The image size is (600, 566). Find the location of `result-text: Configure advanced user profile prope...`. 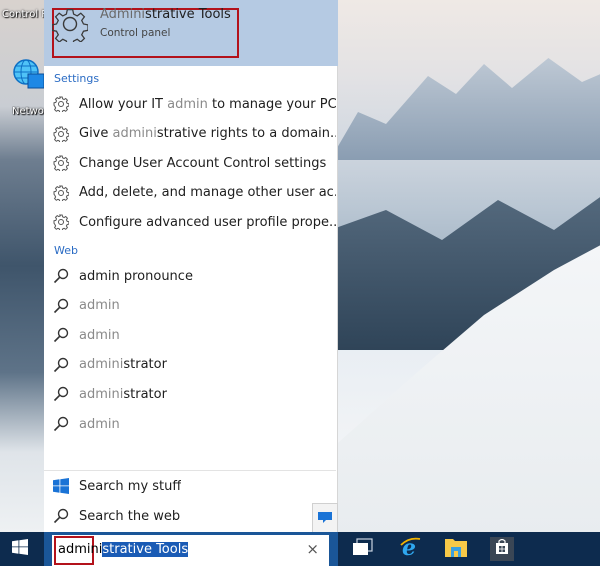

result-text: Configure advanced user profile prope... is located at coordinates (207, 222).